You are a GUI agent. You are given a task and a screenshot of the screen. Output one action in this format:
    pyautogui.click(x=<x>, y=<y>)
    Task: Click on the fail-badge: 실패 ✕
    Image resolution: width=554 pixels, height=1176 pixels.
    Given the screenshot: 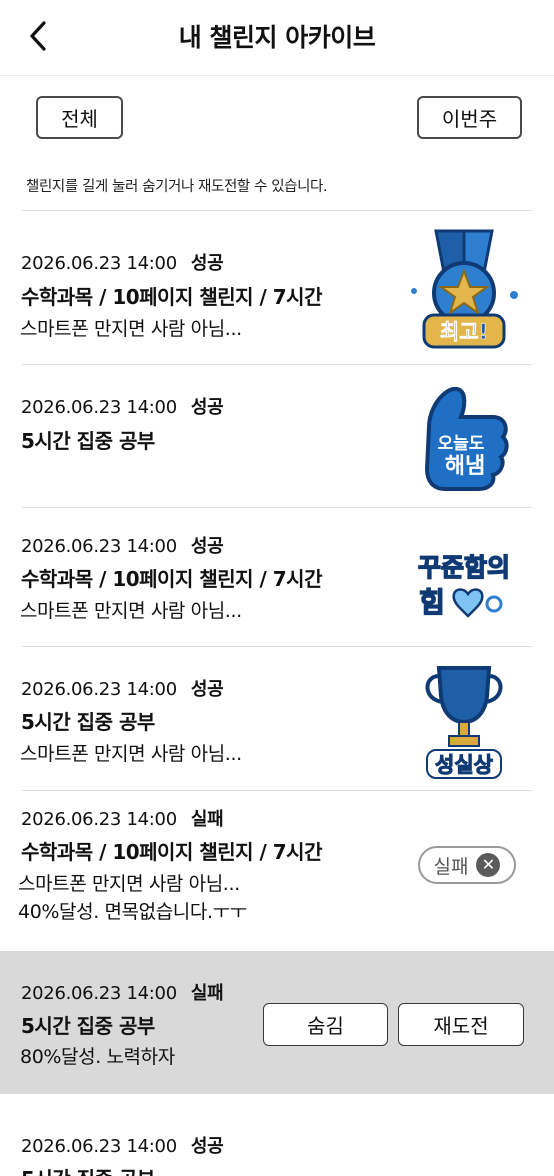 What is the action you would take?
    pyautogui.click(x=467, y=865)
    